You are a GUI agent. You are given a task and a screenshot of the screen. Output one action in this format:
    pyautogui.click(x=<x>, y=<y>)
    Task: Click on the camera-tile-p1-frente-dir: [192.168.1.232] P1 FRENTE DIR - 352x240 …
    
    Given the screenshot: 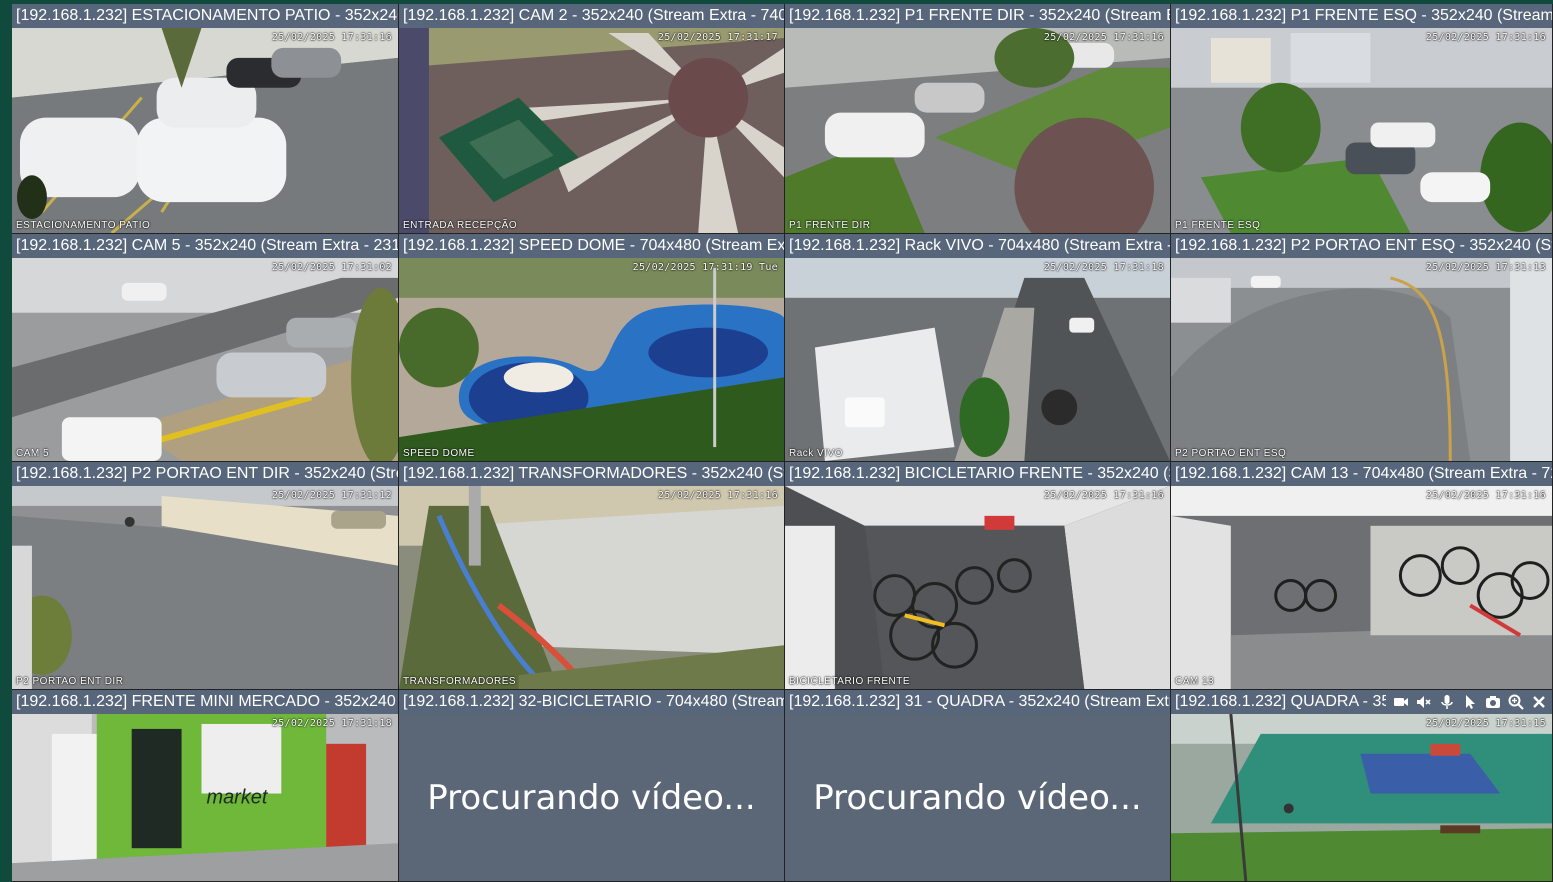 What is the action you would take?
    pyautogui.click(x=978, y=119)
    